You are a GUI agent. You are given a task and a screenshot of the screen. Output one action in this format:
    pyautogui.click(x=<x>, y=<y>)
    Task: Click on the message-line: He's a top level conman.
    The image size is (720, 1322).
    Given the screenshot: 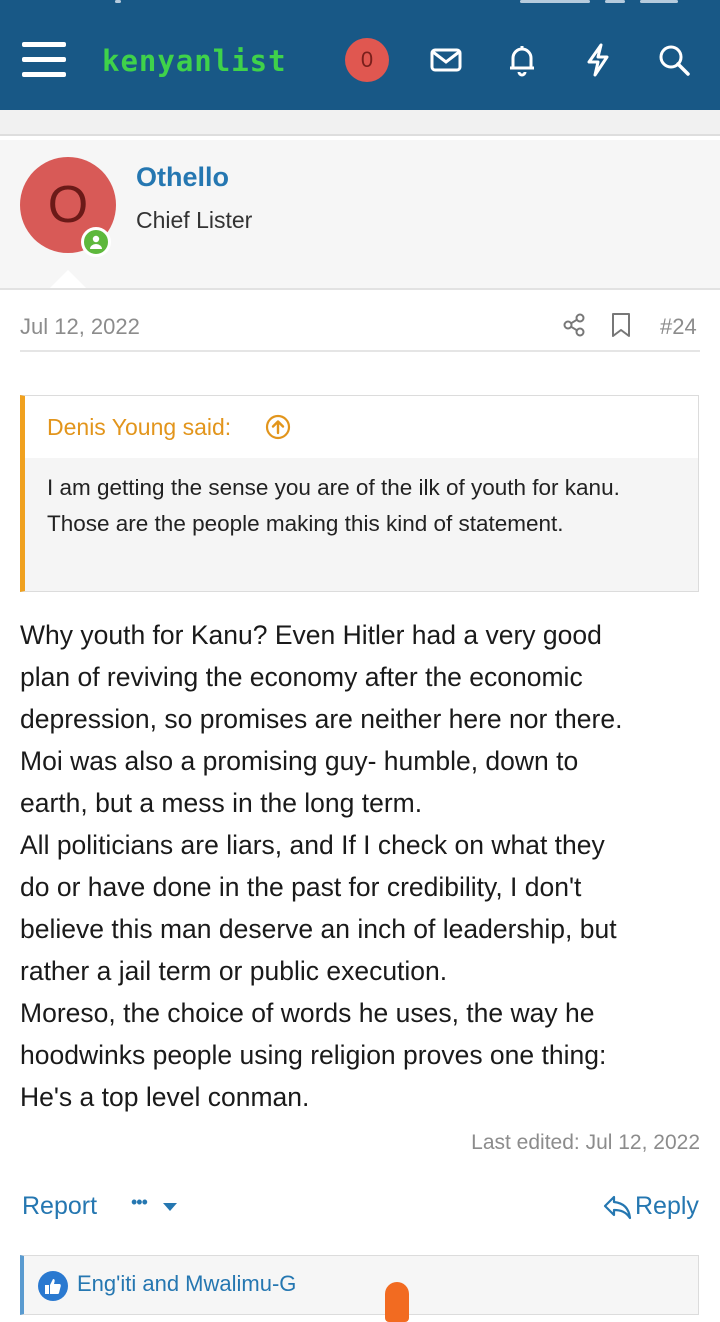 What is the action you would take?
    pyautogui.click(x=165, y=1097)
    